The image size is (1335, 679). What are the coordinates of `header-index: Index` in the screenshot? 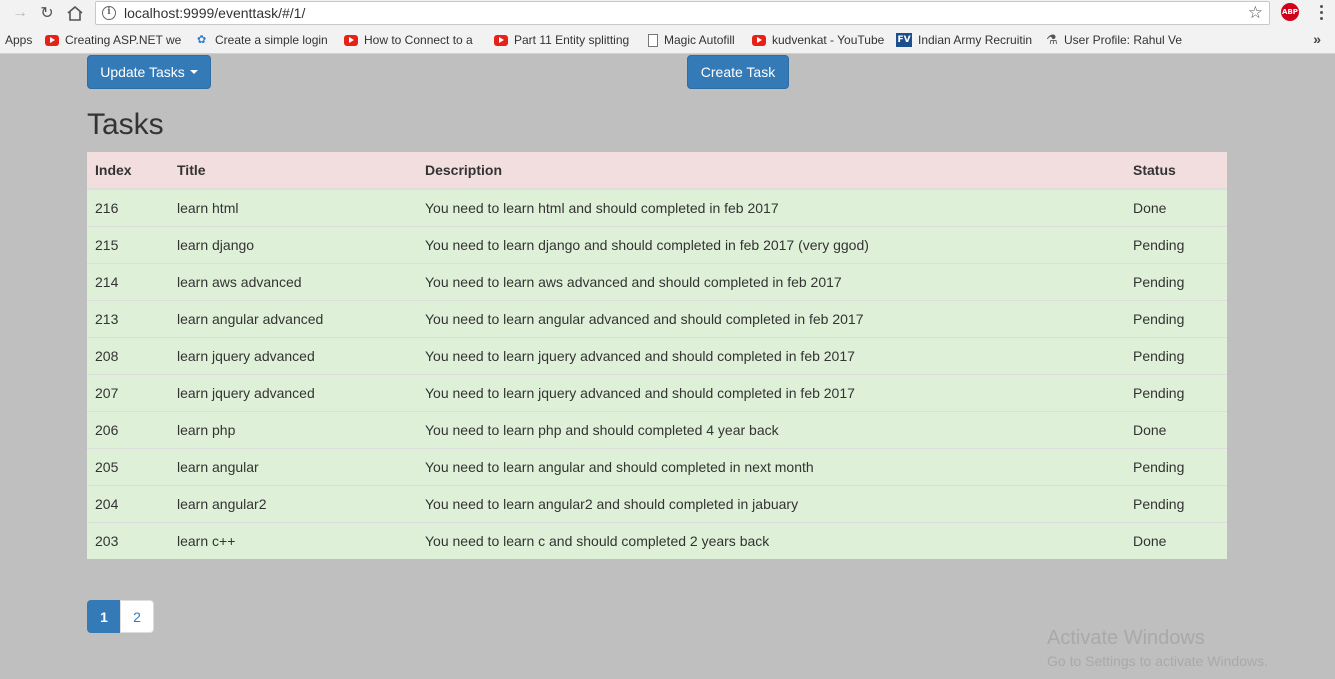 It's located at (128, 171).